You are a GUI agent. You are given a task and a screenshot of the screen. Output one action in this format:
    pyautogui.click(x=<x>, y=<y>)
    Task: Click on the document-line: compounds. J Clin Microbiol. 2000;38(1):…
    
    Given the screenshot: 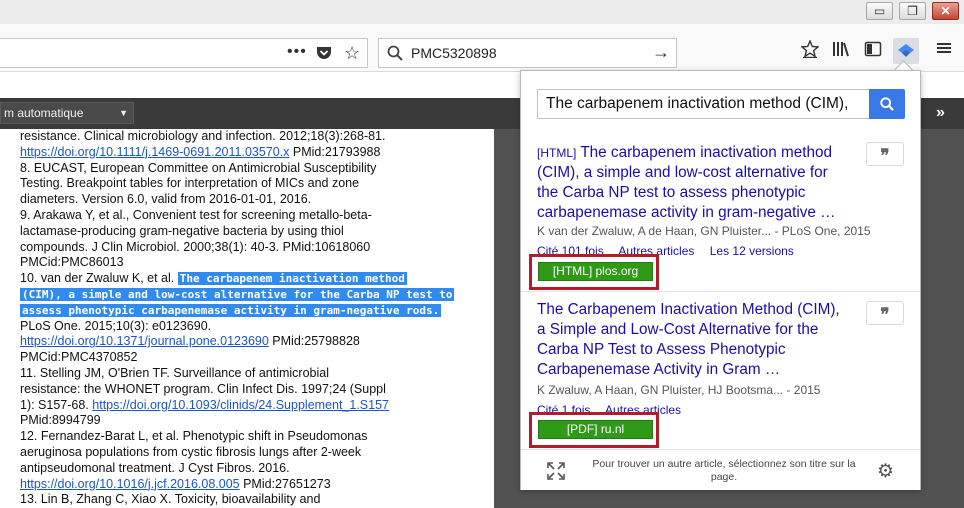 What is the action you would take?
    pyautogui.click(x=195, y=246)
    